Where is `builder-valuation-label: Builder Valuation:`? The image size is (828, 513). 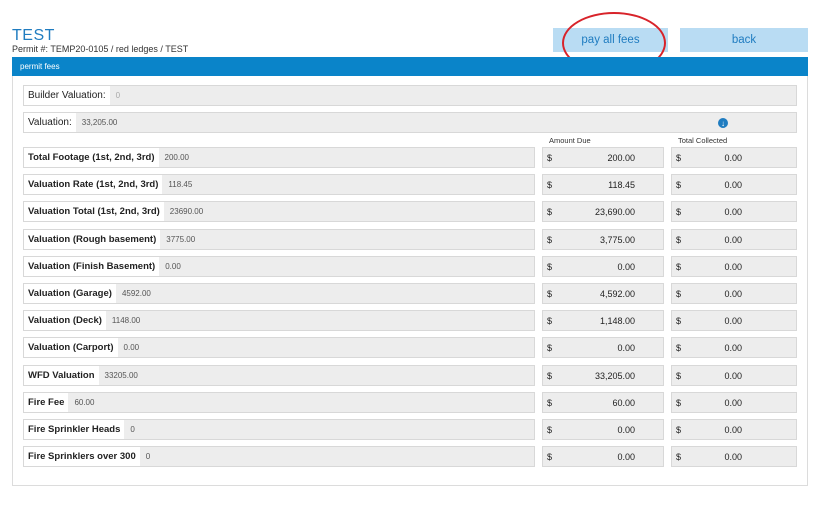 builder-valuation-label: Builder Valuation: is located at coordinates (67, 95).